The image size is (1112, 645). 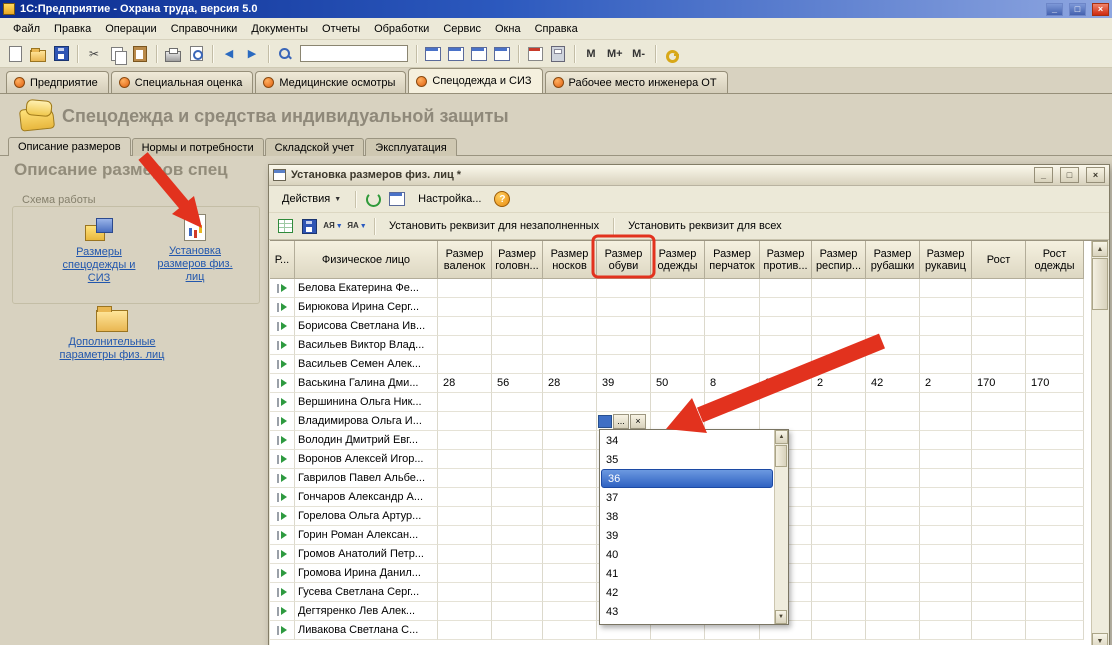 What do you see at coordinates (687, 611) in the screenshot?
I see `dropdown-item: 43` at bounding box center [687, 611].